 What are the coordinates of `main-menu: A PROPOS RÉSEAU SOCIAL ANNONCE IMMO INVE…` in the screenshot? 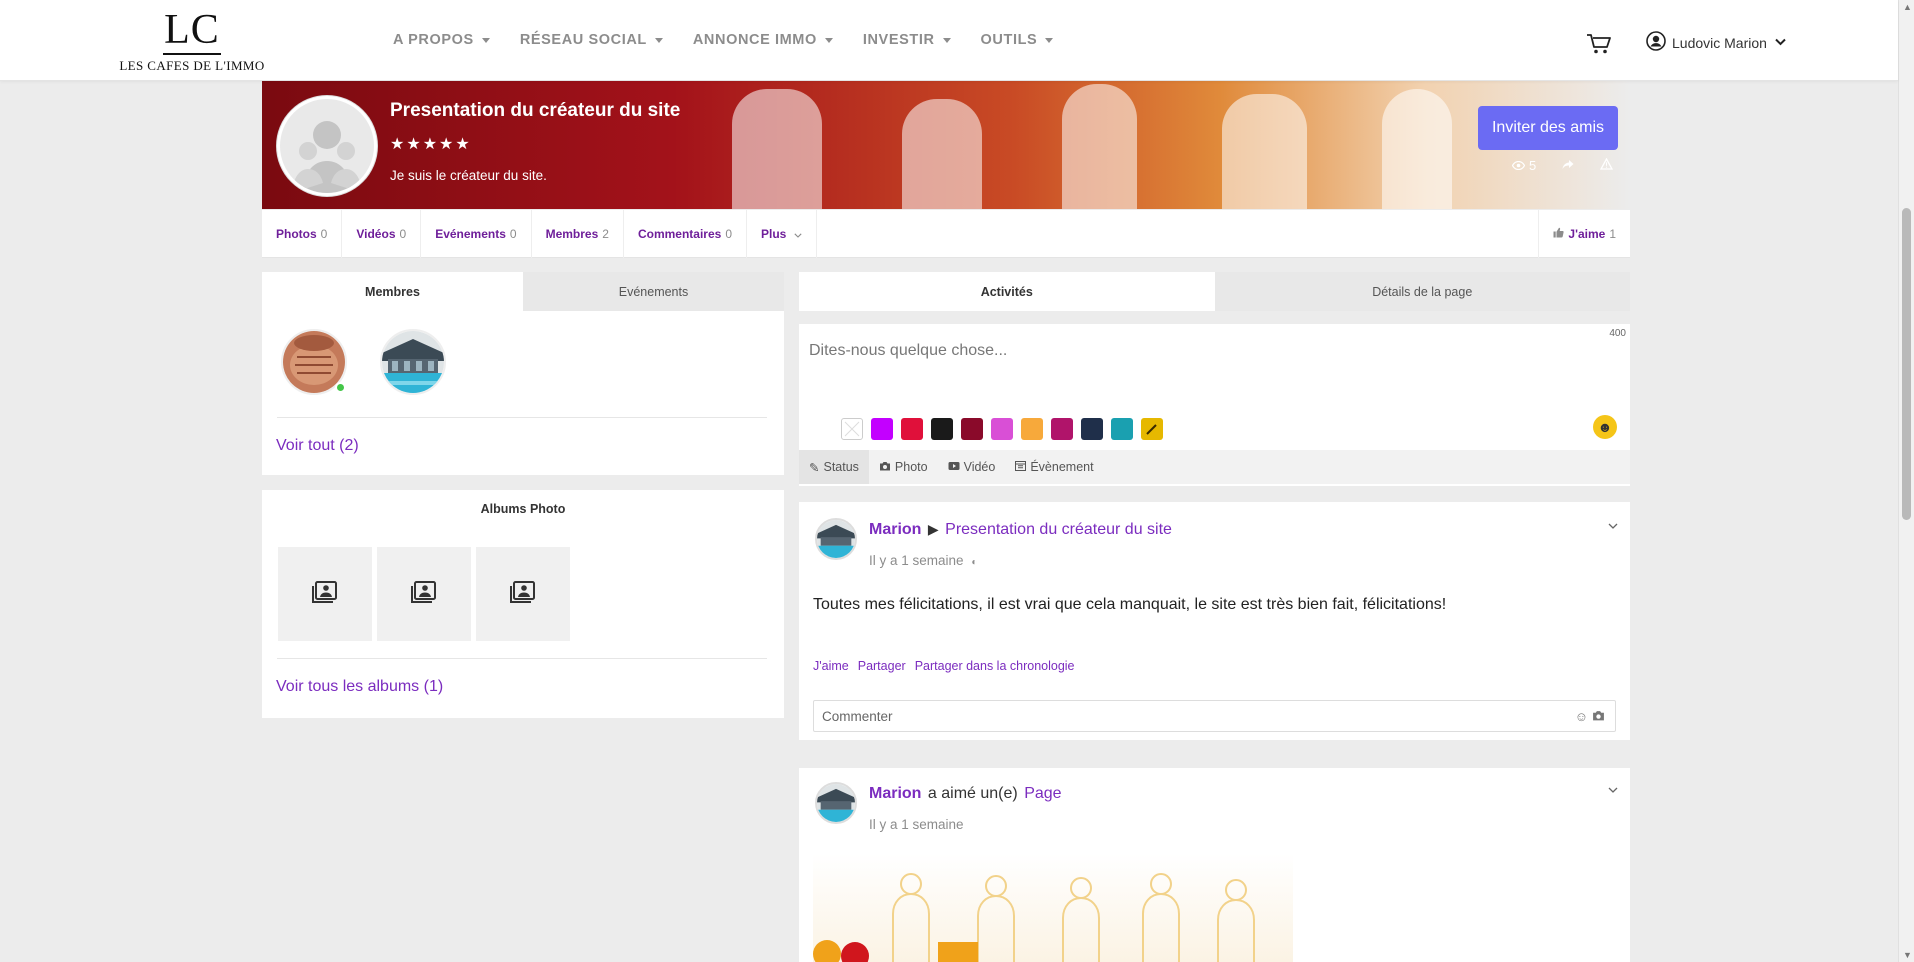 It's located at (738, 40).